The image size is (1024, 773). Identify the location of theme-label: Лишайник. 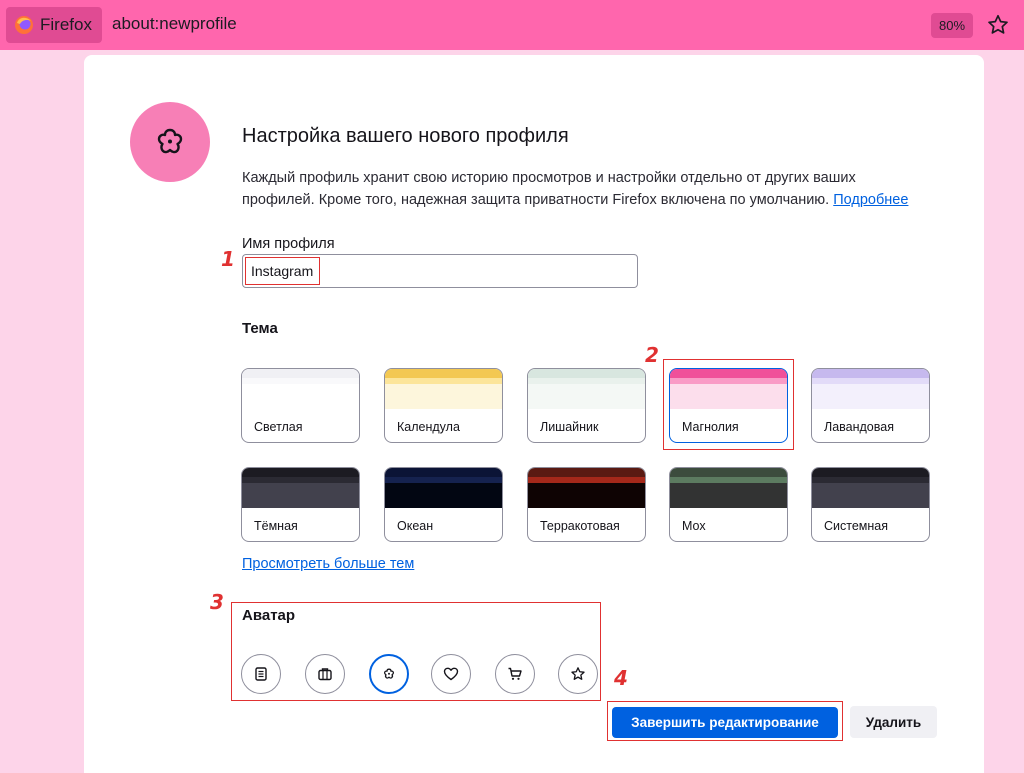
(569, 427).